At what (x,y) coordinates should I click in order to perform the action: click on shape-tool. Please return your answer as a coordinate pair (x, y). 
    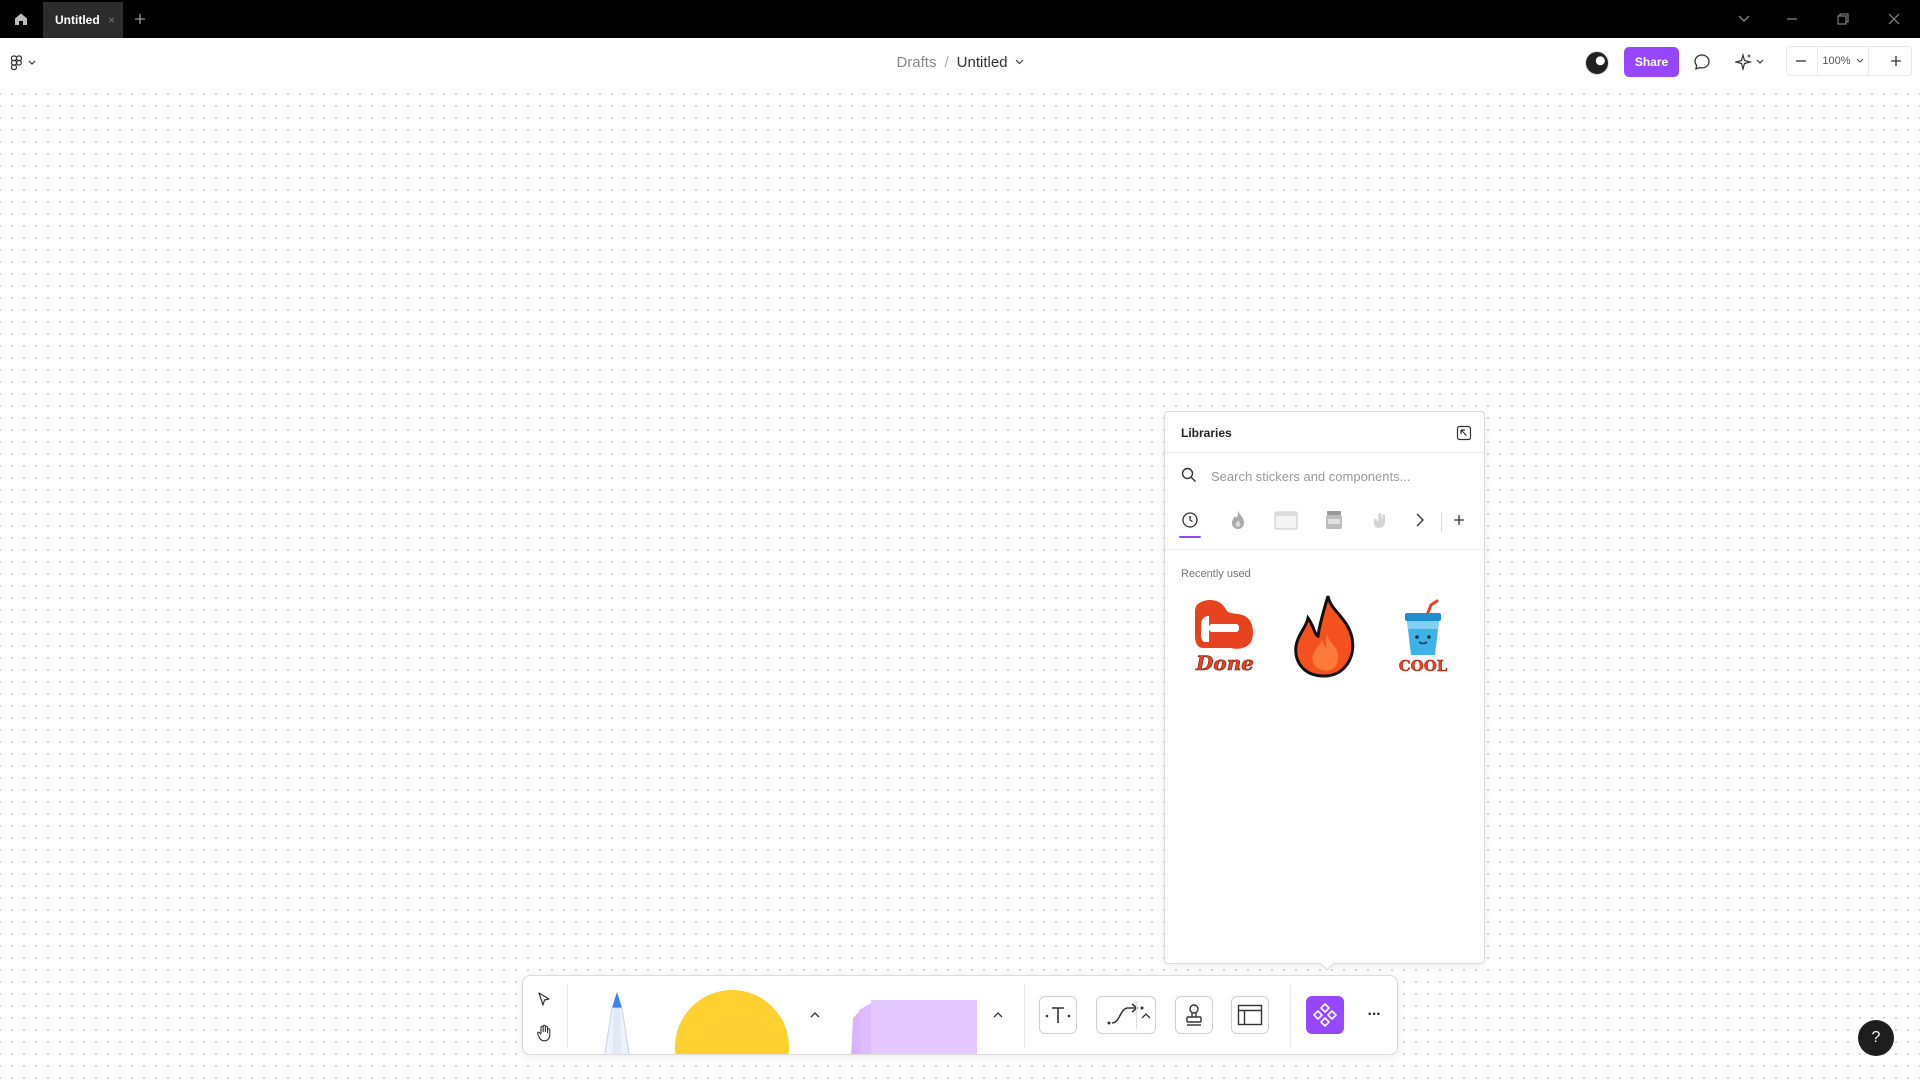
    Looking at the image, I should click on (732, 1021).